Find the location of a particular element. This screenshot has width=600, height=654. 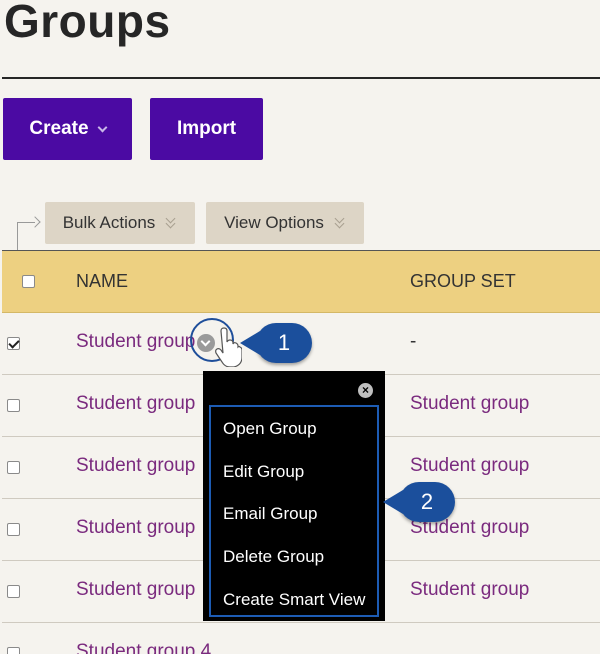

menu-item-delete-group: Delete Group is located at coordinates (273, 557).